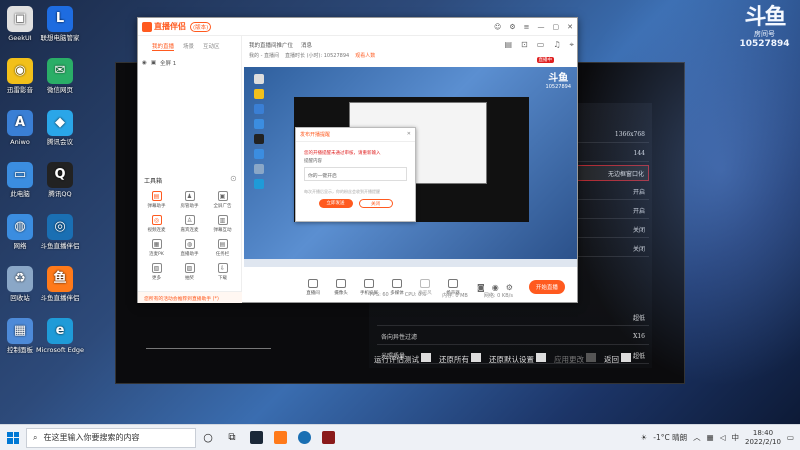  What do you see at coordinates (222, 272) in the screenshot?
I see `toolbox-item: ⇩ 下载` at bounding box center [222, 272].